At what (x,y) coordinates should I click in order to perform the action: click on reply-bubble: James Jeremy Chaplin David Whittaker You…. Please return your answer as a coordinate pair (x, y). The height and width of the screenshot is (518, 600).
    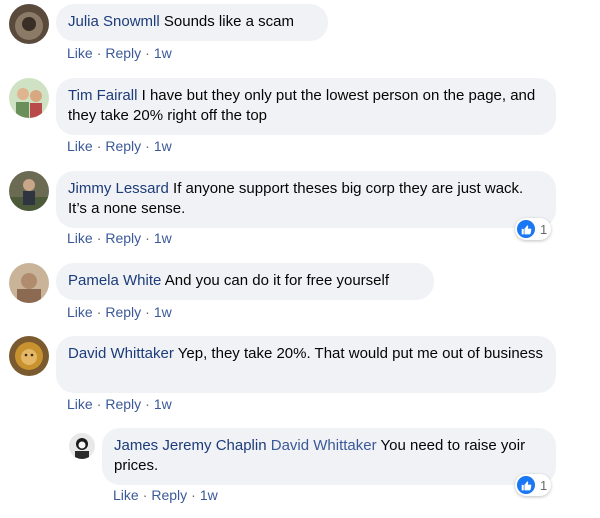
    Looking at the image, I should click on (329, 456).